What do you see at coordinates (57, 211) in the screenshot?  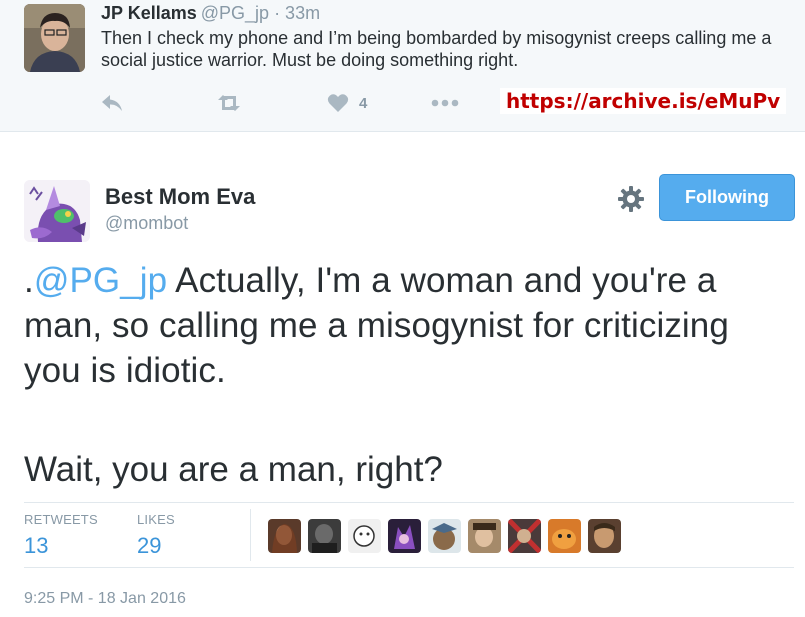 I see `main-avatar` at bounding box center [57, 211].